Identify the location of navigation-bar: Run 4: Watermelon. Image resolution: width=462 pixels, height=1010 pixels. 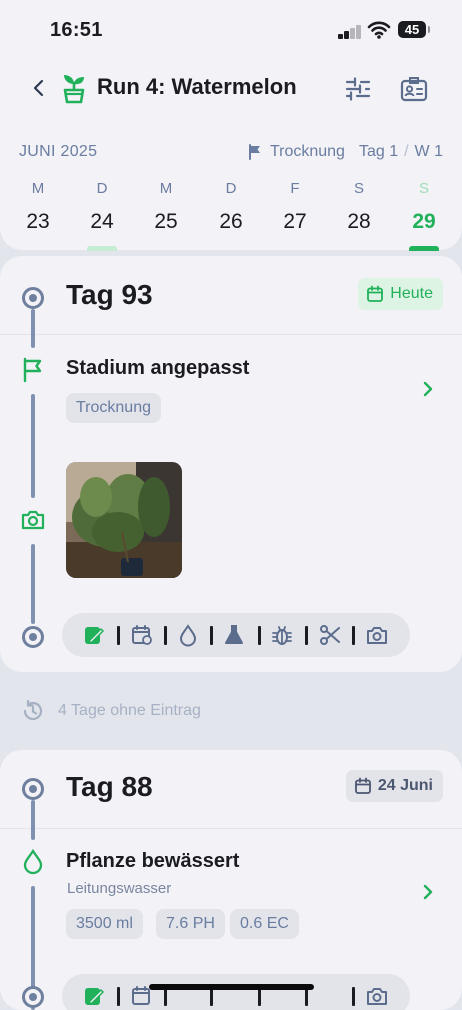
(231, 88).